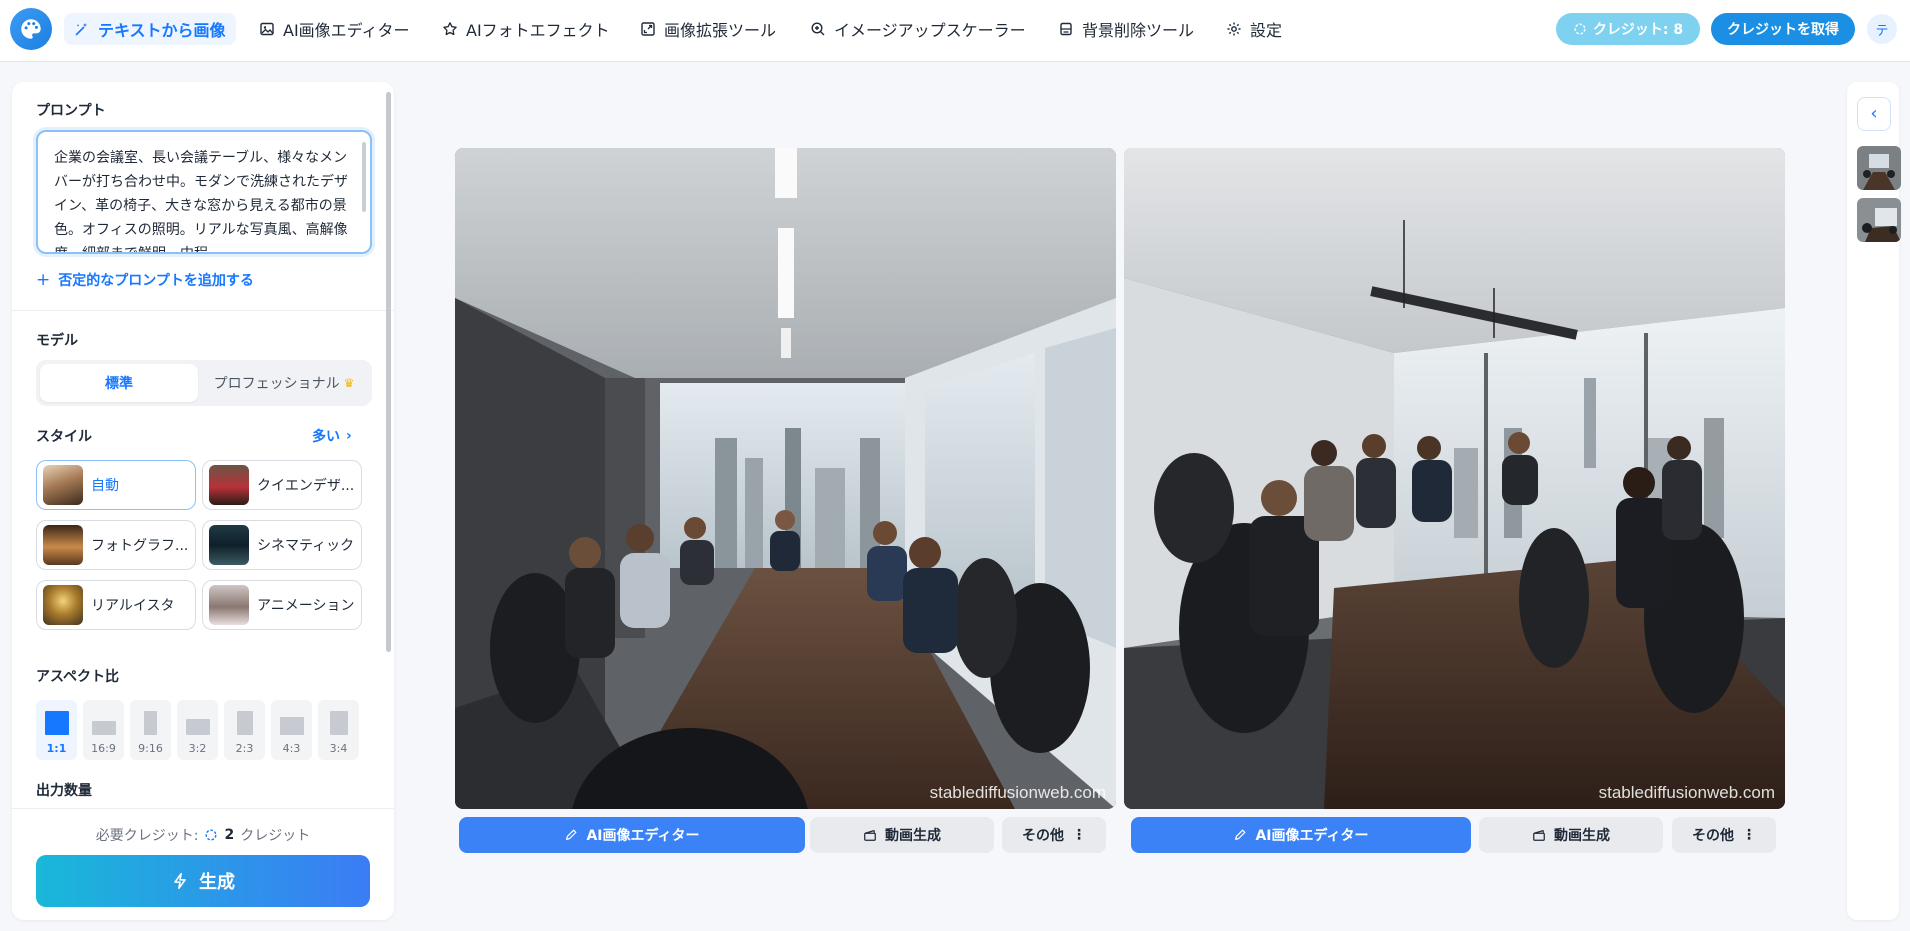 The height and width of the screenshot is (931, 1910). What do you see at coordinates (284, 383) in the screenshot?
I see `model-option-professional: プロフェッショナル ♛` at bounding box center [284, 383].